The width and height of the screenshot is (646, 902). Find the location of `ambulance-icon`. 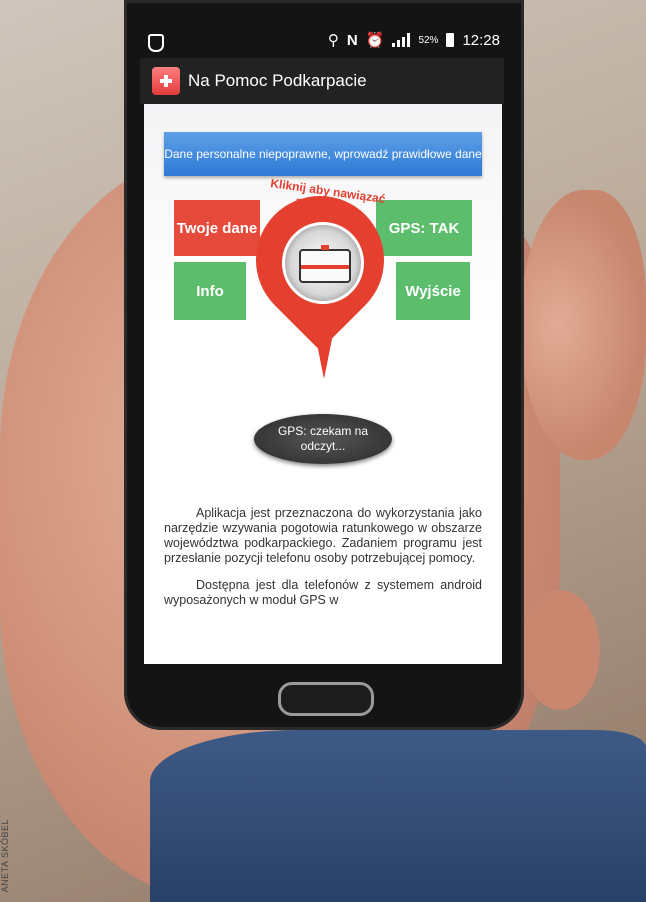

ambulance-icon is located at coordinates (325, 264).